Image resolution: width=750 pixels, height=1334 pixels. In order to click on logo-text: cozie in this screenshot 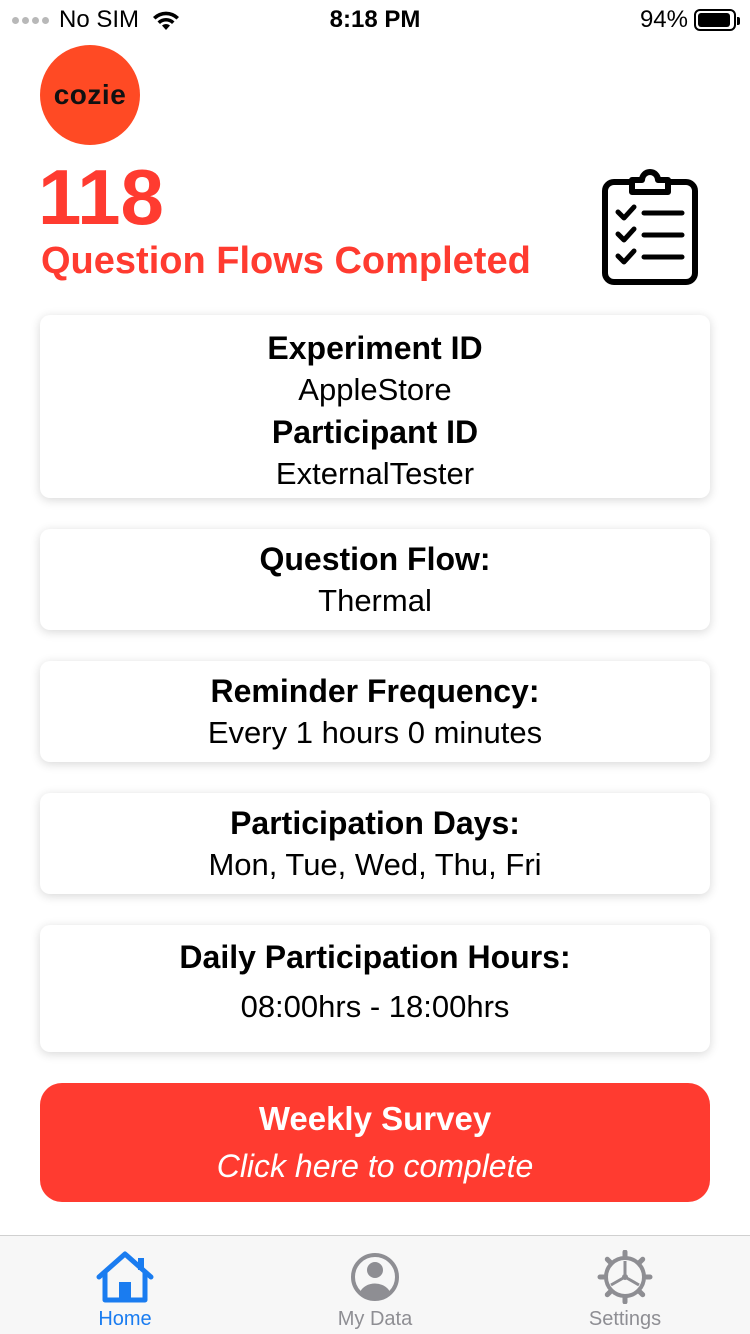, I will do `click(90, 94)`.